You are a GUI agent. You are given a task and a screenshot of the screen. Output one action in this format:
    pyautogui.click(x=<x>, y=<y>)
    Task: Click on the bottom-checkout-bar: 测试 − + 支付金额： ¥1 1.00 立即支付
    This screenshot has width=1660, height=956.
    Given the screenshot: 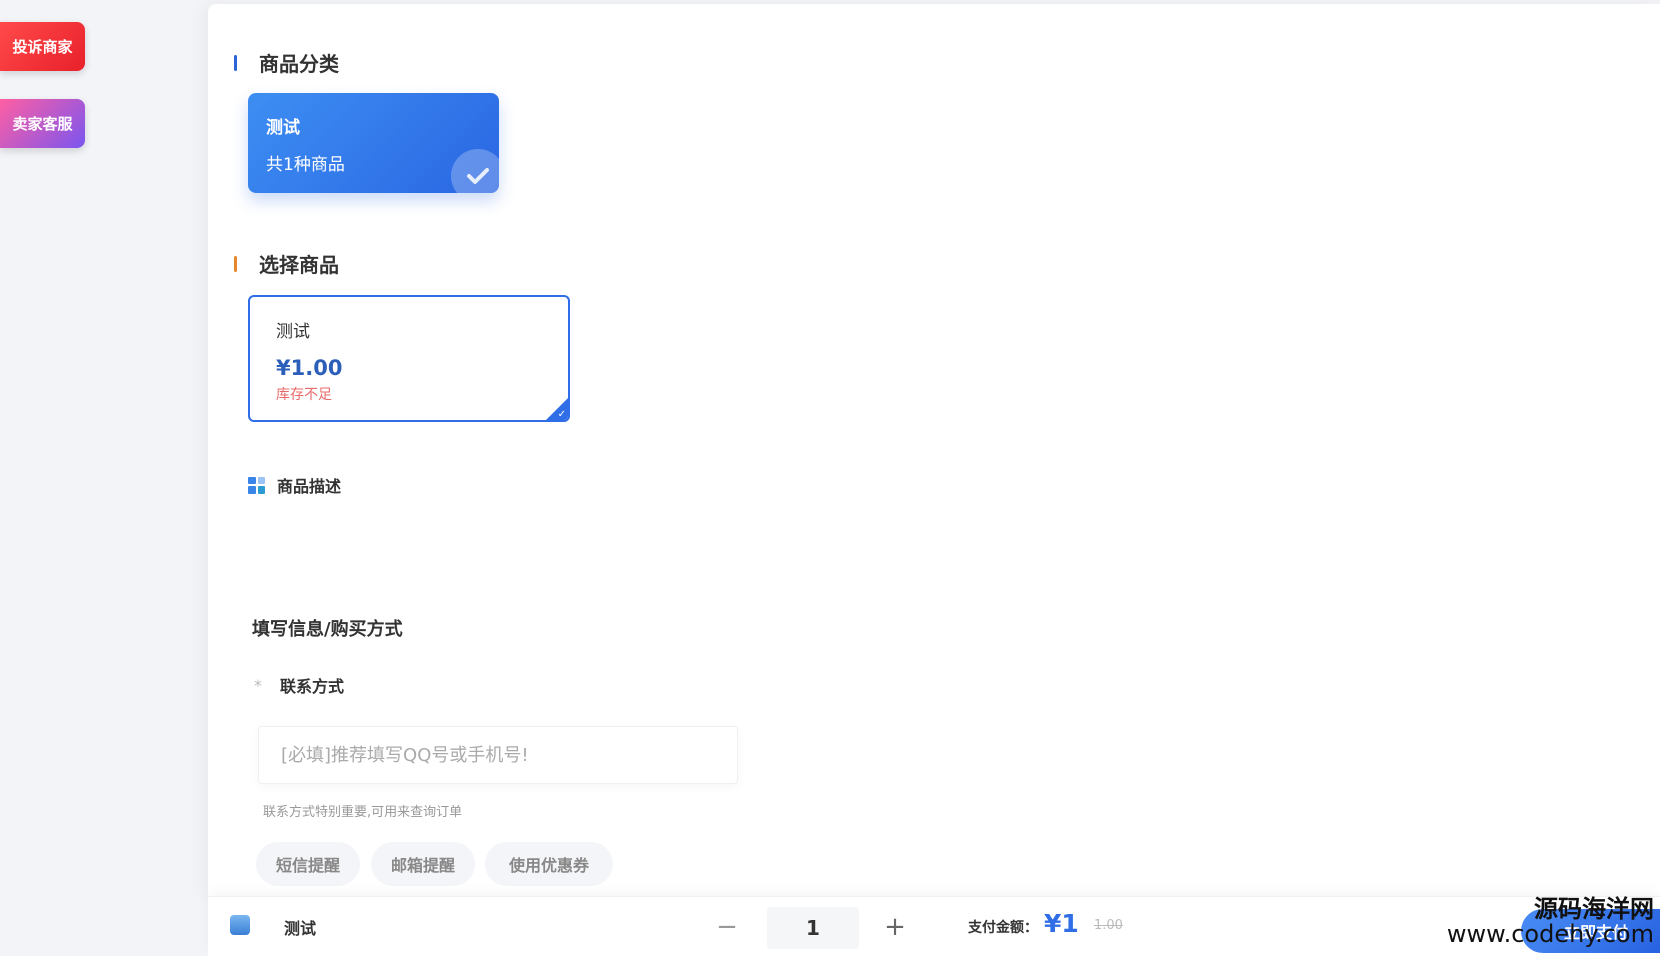 What is the action you would take?
    pyautogui.click(x=934, y=926)
    